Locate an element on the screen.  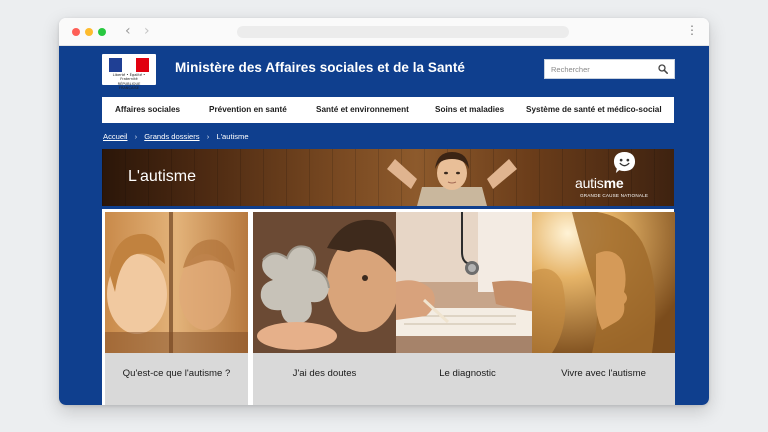
tile-photo-puzzle-piece is located at coordinates (324, 282).